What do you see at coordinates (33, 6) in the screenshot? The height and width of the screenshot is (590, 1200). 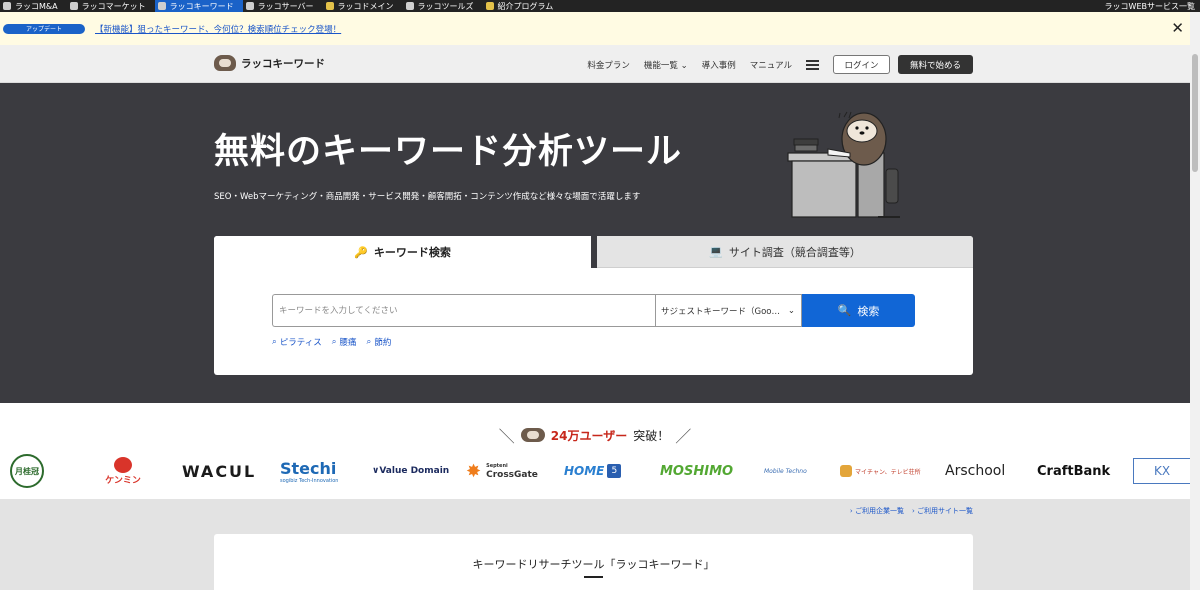 I see `service-ma: ラッコM&A` at bounding box center [33, 6].